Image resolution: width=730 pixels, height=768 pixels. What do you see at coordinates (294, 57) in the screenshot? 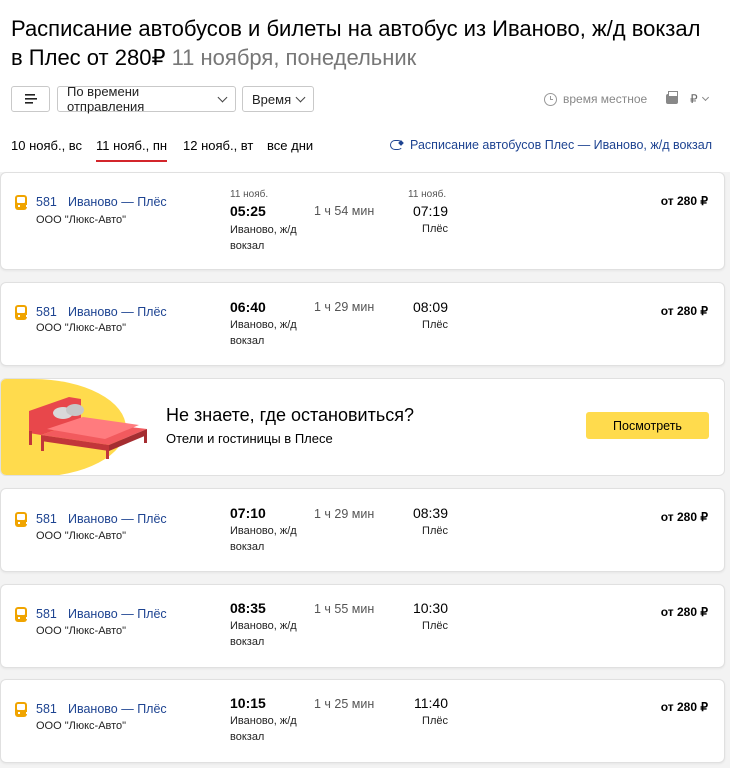
I see `title-date: 11 ноября, понедельник` at bounding box center [294, 57].